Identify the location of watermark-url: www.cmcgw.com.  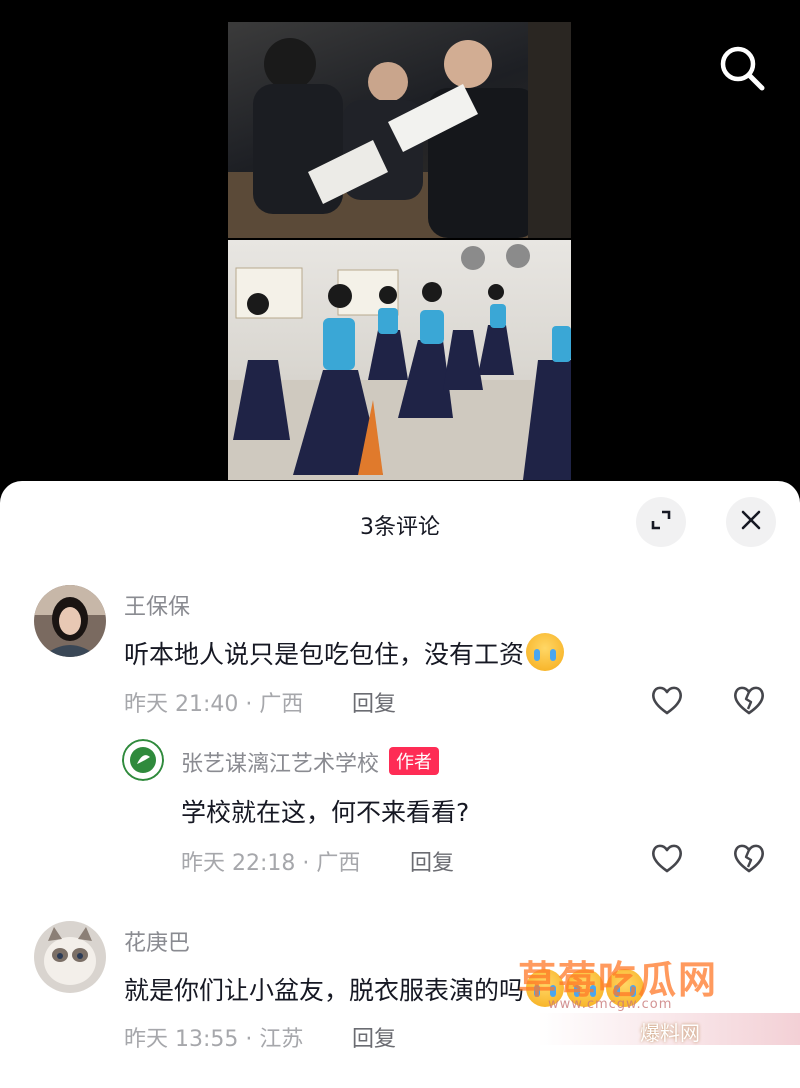
(610, 1004).